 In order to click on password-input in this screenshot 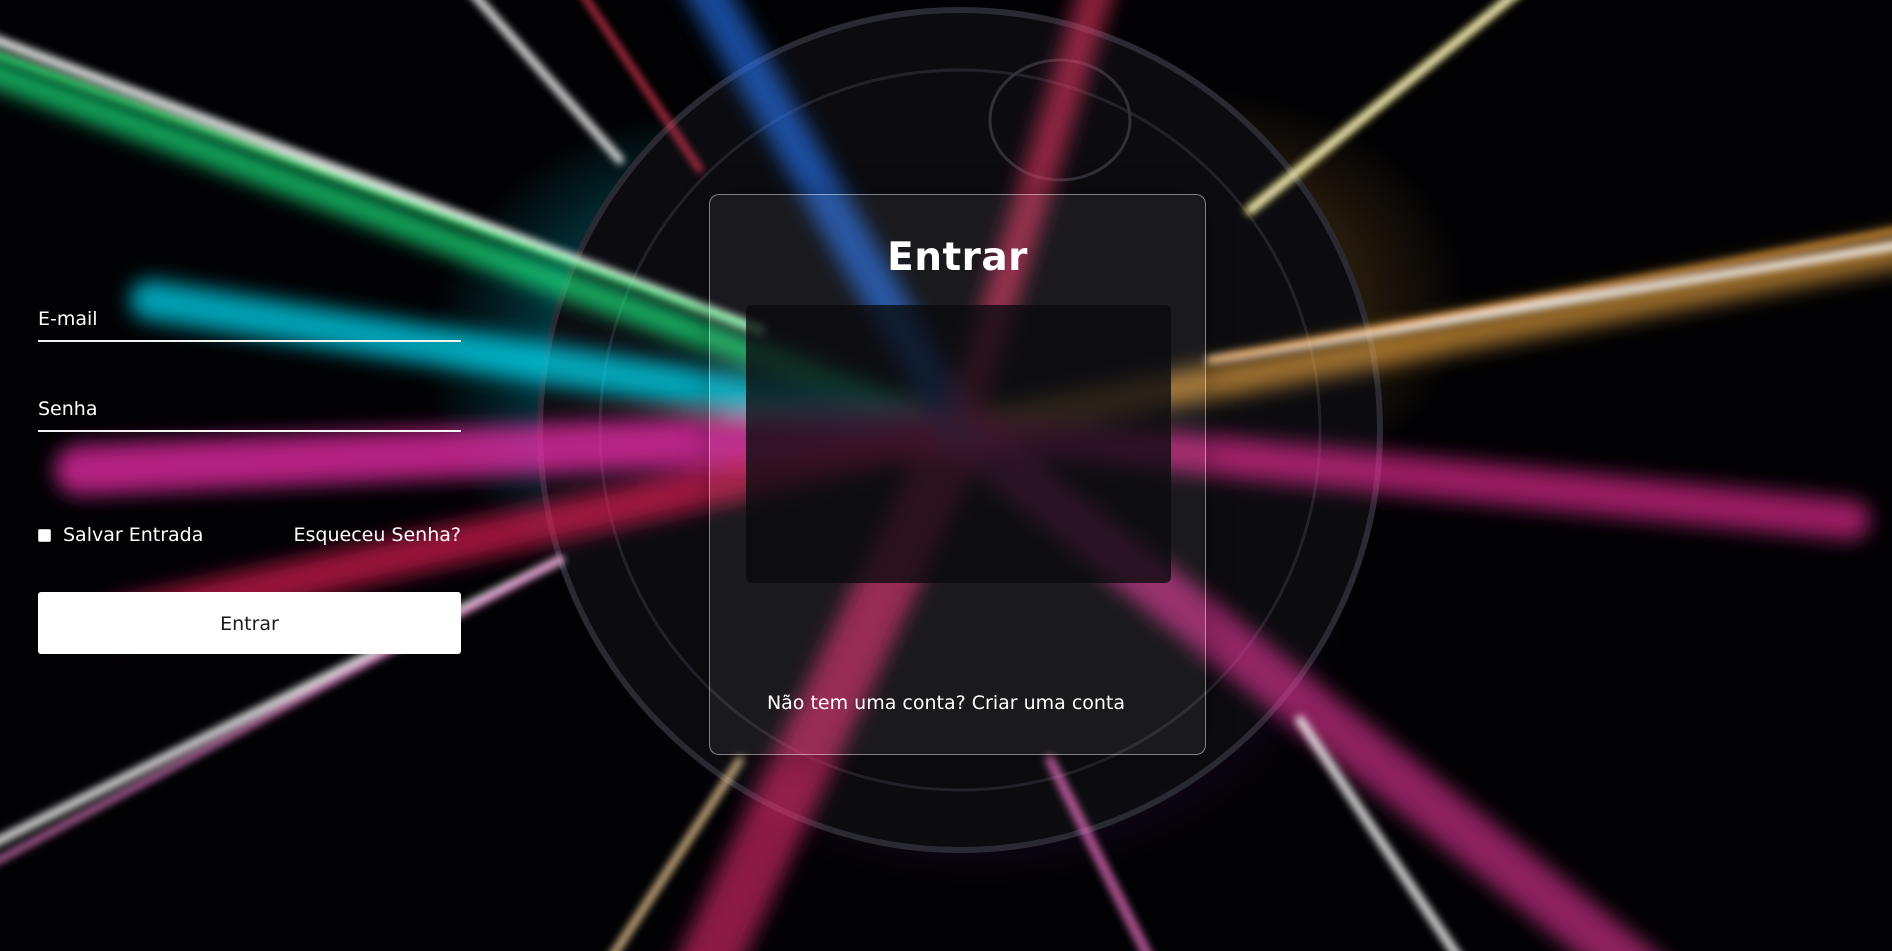, I will do `click(251, 412)`.